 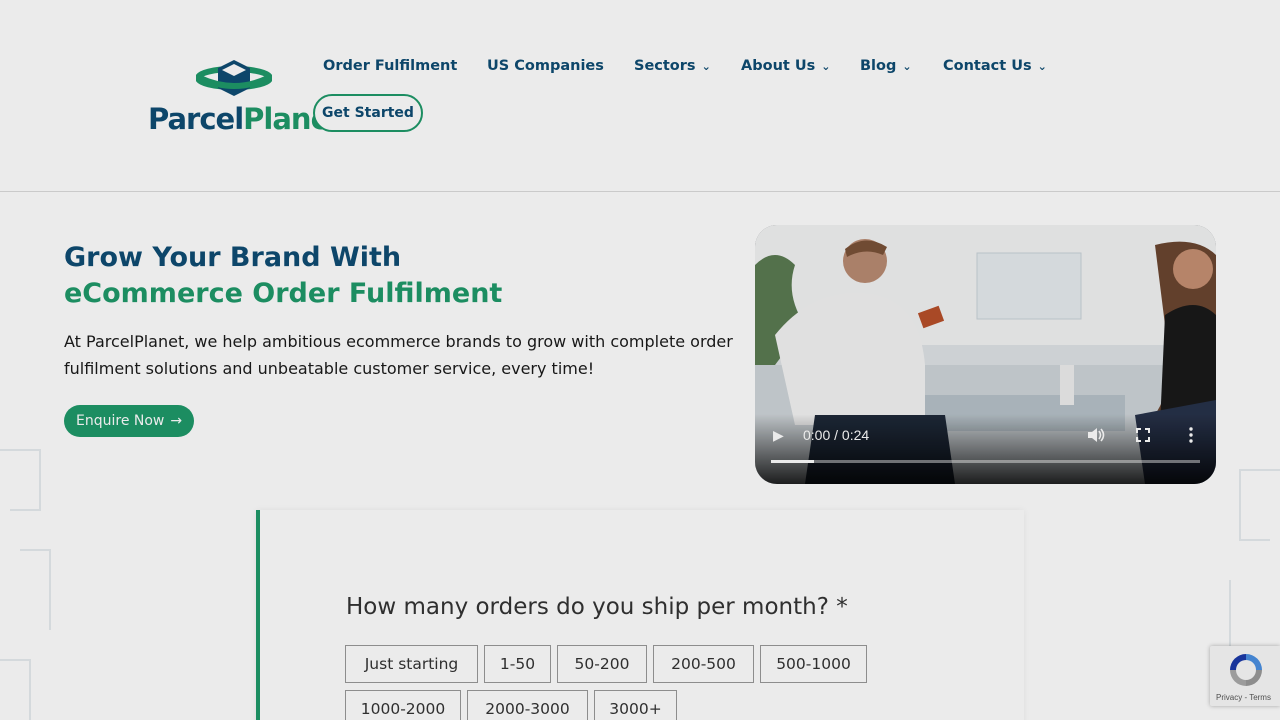 What do you see at coordinates (527, 705) in the screenshot?
I see `option-2000-3000: 2000-3000` at bounding box center [527, 705].